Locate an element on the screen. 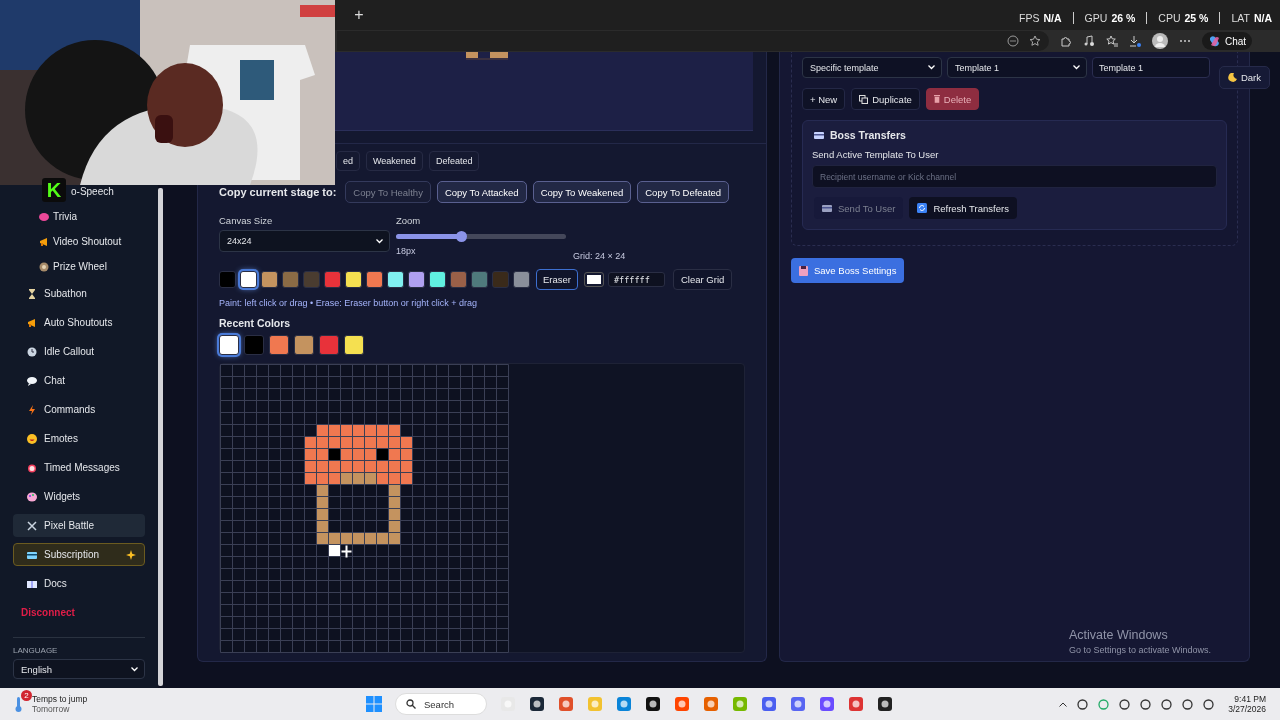 The image size is (1280, 720). chat-button: Chat is located at coordinates (1227, 41).